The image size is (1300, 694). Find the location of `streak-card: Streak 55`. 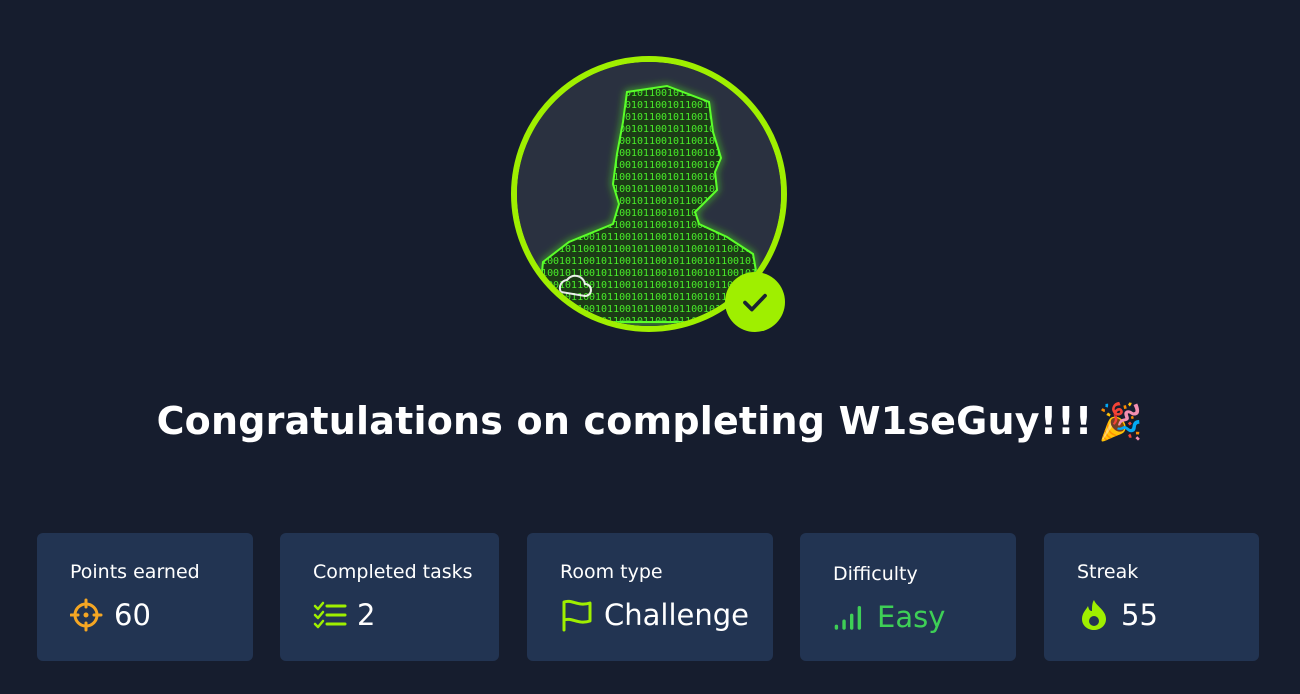

streak-card: Streak 55 is located at coordinates (1151, 597).